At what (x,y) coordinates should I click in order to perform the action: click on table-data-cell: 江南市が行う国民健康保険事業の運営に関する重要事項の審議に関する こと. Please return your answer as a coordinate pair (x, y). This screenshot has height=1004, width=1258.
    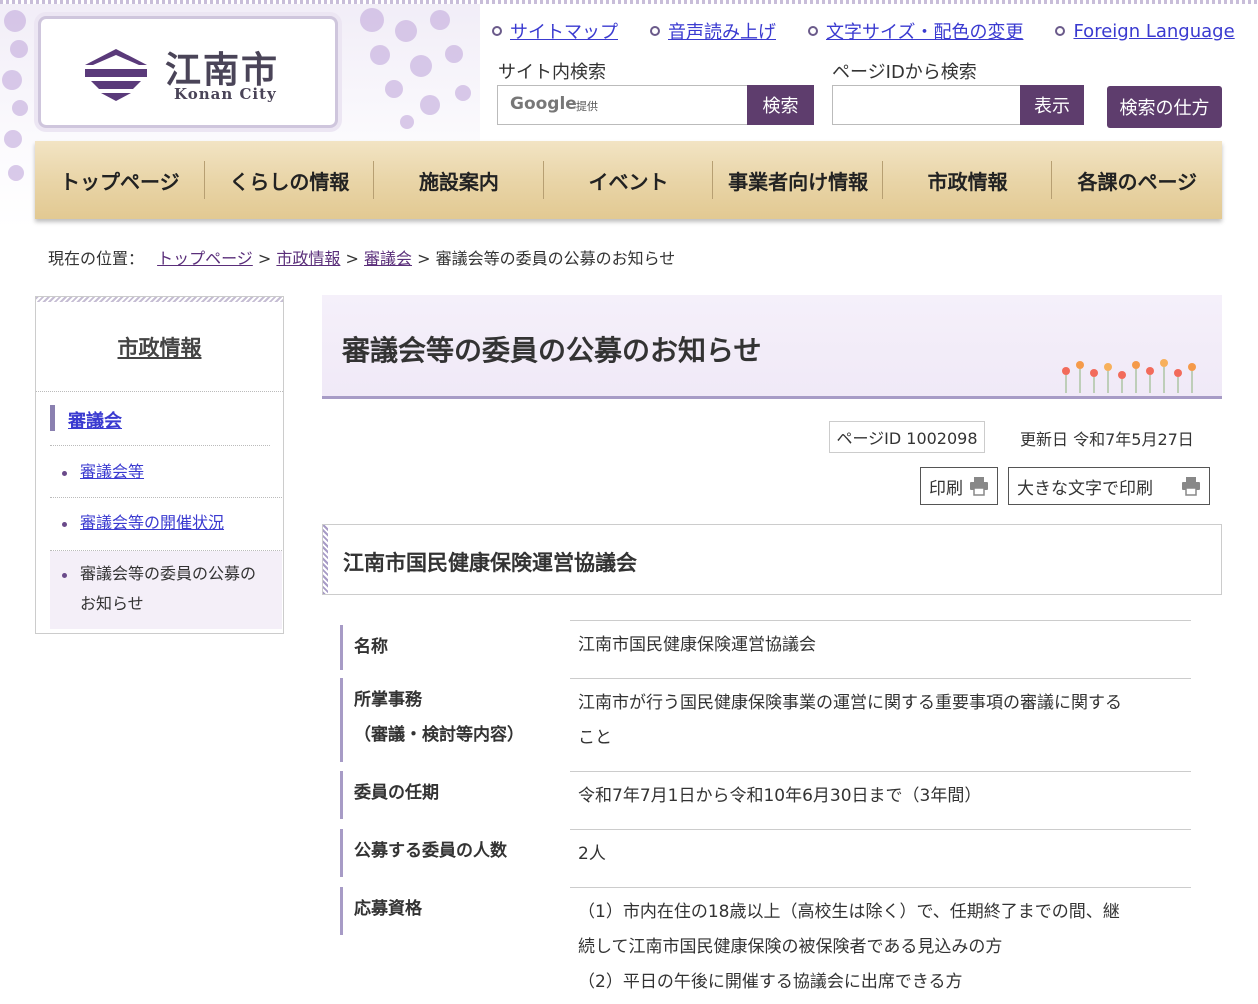
    Looking at the image, I should click on (880, 724).